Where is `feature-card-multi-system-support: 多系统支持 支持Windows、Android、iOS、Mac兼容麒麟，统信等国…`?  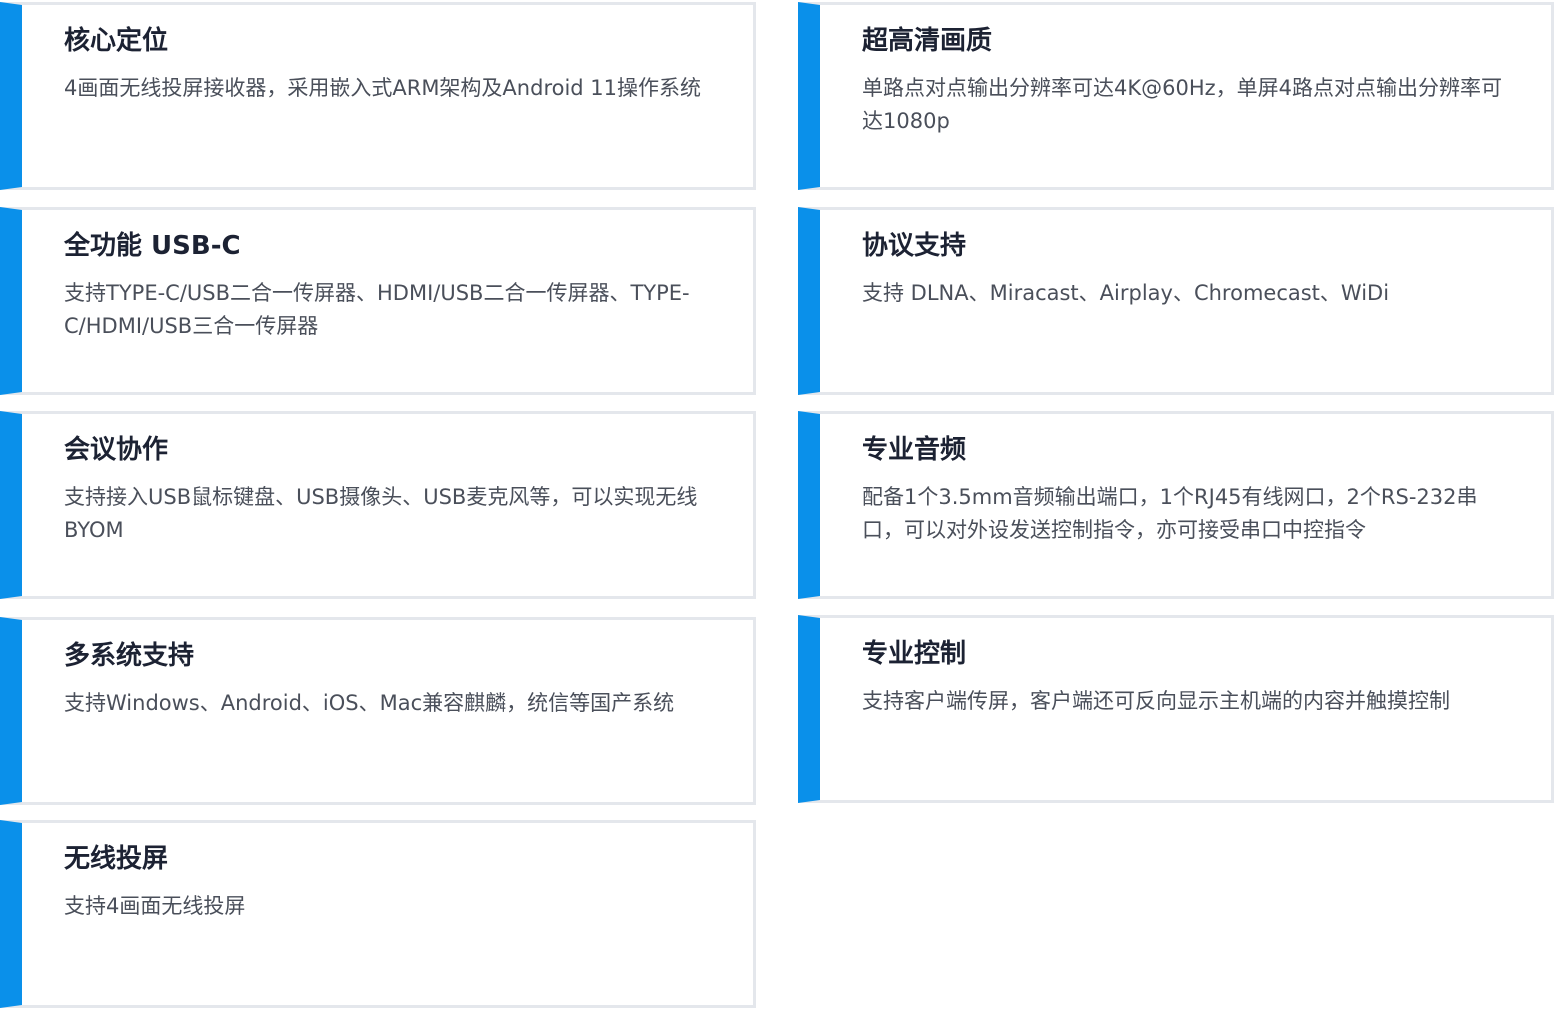
feature-card-multi-system-support: 多系统支持 支持Windows、Android、iOS、Mac兼容麒麟，统信等国… is located at coordinates (378, 711).